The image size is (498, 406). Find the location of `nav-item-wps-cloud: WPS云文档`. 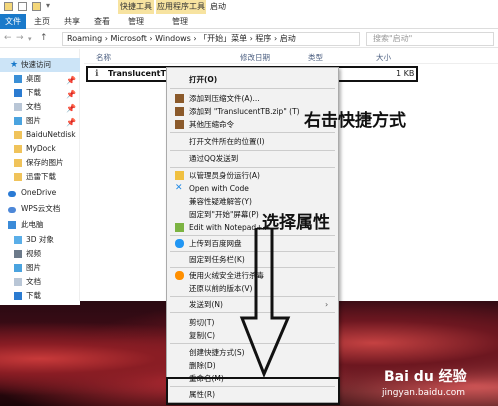

nav-item-wps-cloud: WPS云文档 is located at coordinates (40, 209).